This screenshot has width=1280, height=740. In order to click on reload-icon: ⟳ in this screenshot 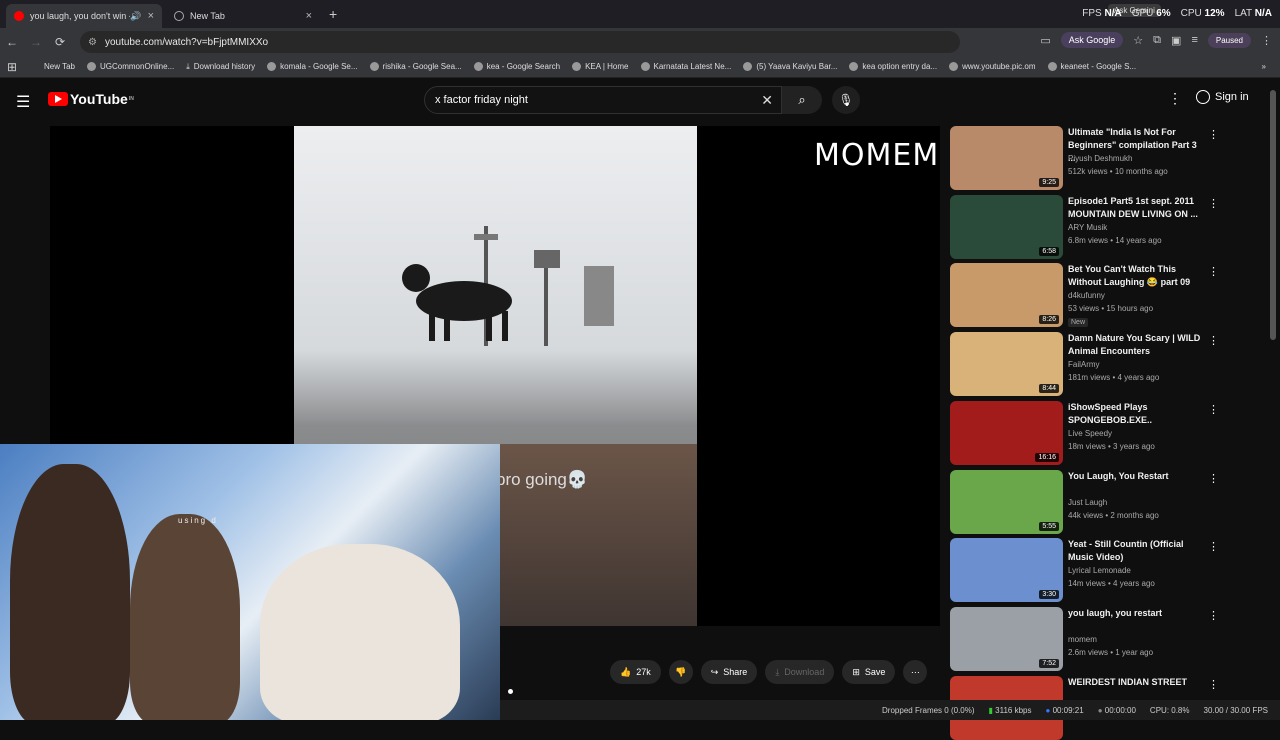, I will do `click(60, 42)`.